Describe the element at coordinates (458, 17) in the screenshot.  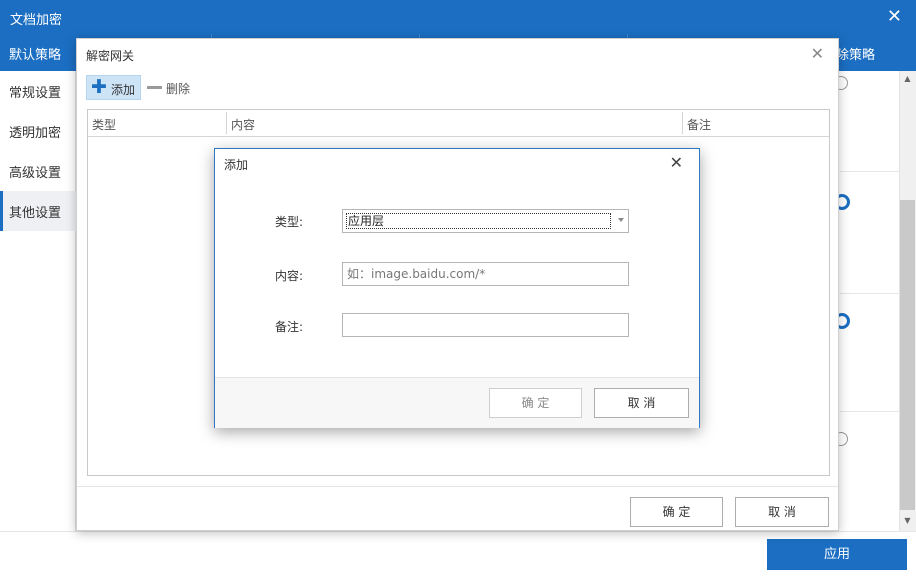
I see `title-bar: 文档加密 ✕` at that location.